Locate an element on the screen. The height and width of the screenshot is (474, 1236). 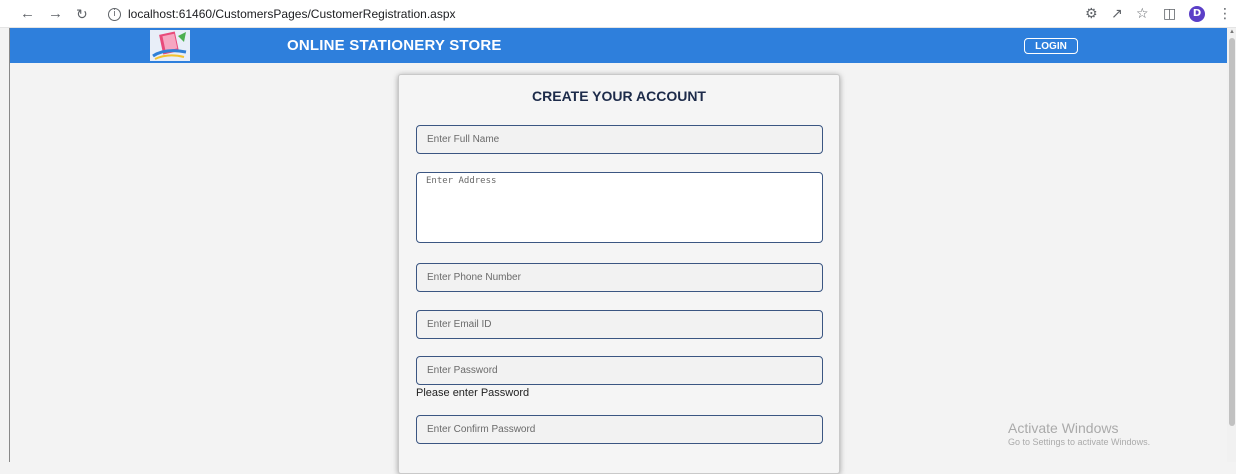
full-name-input is located at coordinates (619, 139).